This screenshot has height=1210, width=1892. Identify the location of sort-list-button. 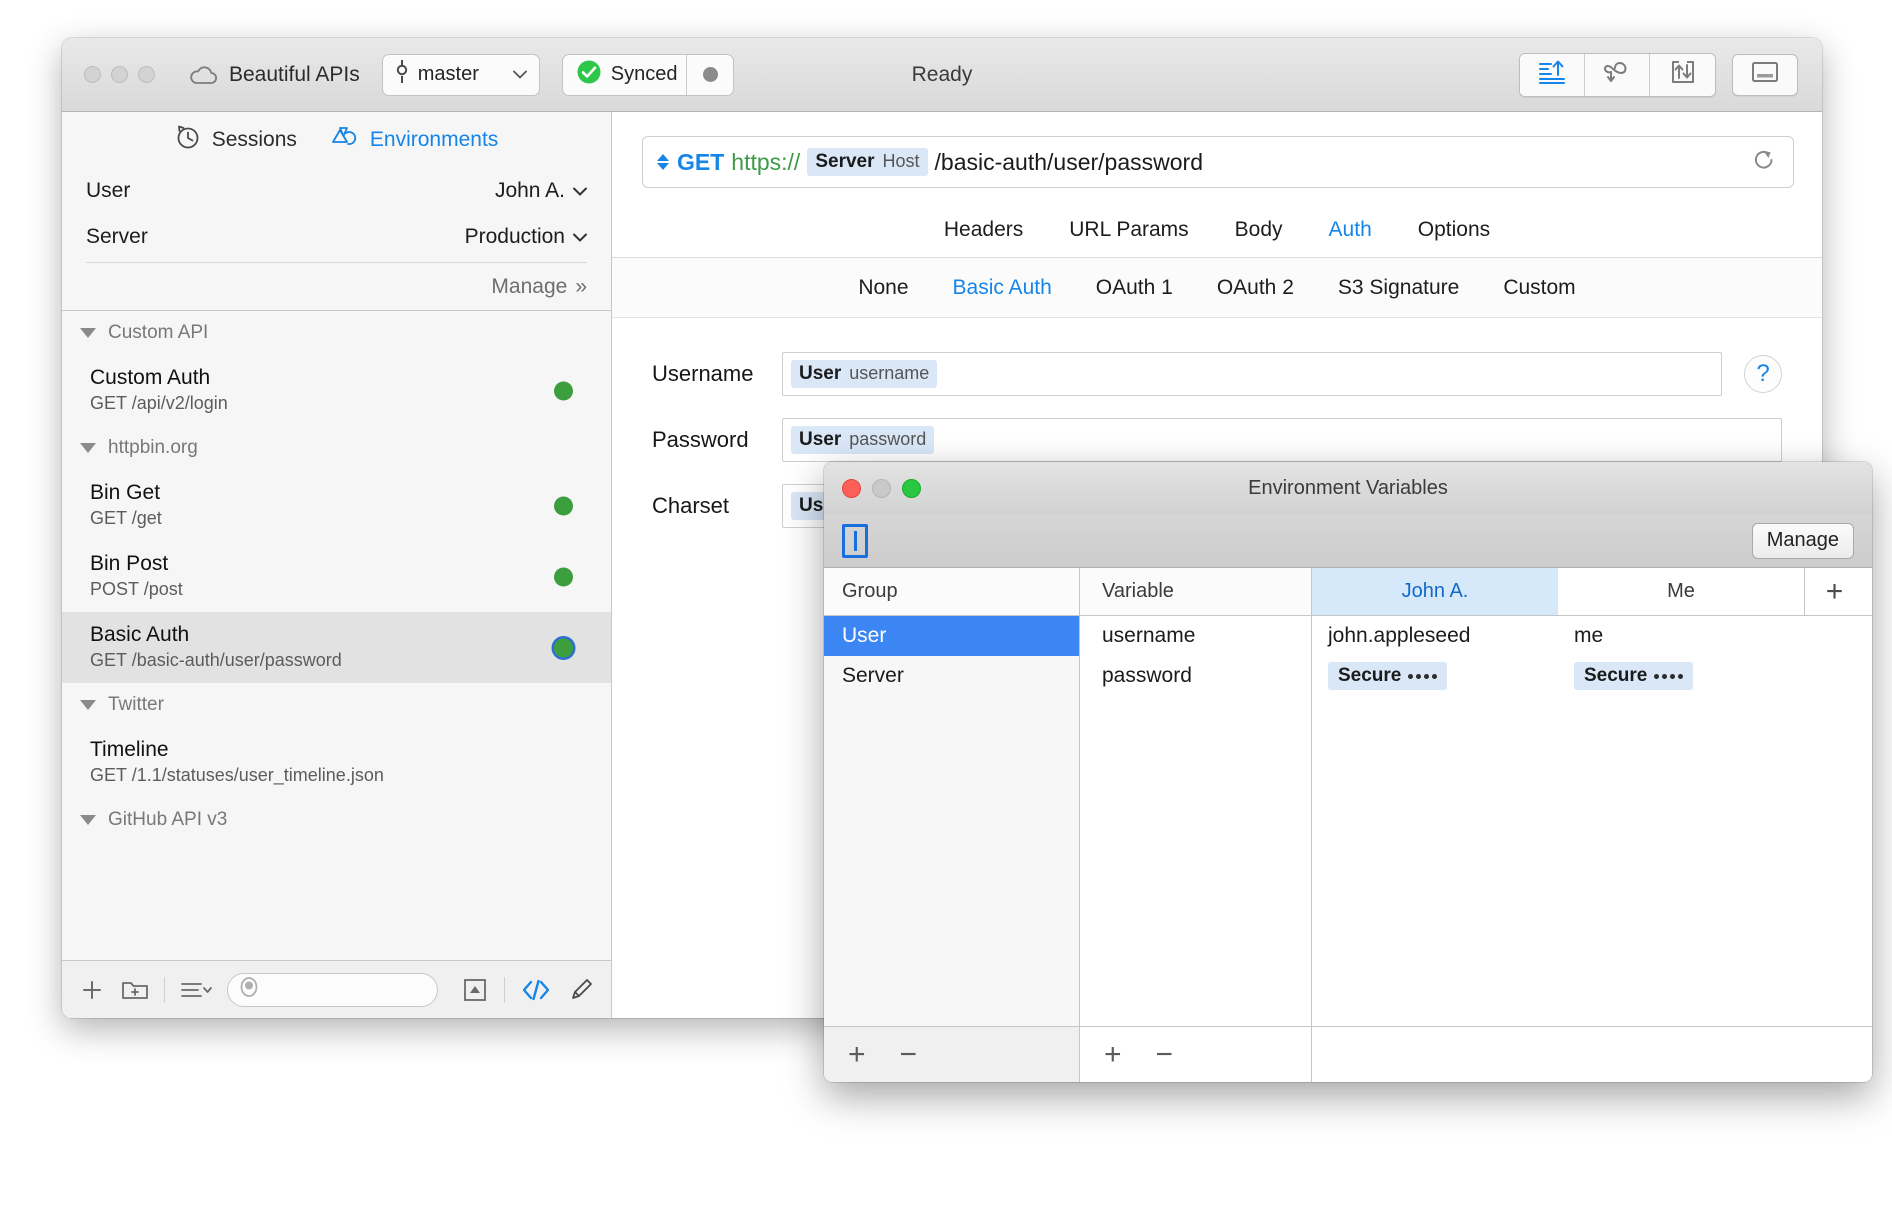
(196, 990).